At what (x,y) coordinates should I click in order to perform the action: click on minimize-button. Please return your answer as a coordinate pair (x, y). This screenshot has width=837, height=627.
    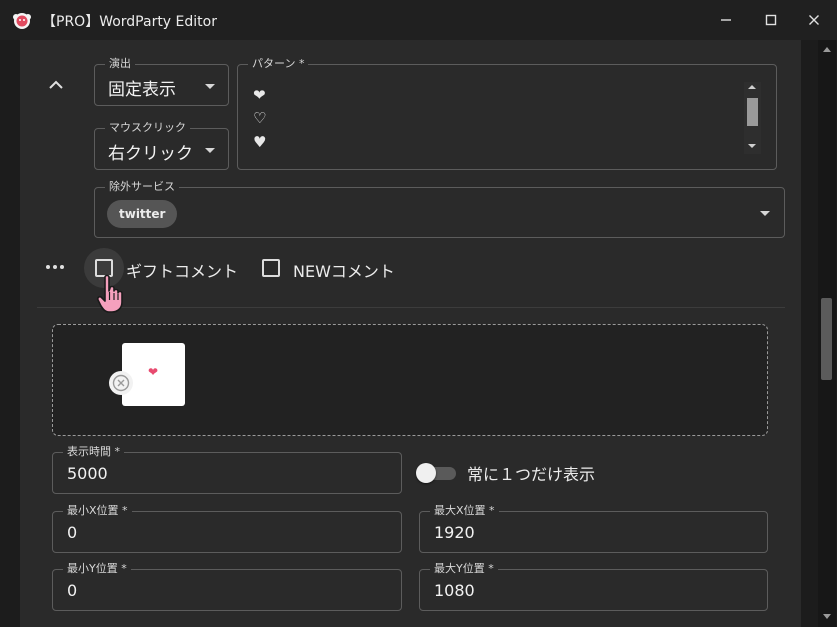
    Looking at the image, I should click on (726, 20).